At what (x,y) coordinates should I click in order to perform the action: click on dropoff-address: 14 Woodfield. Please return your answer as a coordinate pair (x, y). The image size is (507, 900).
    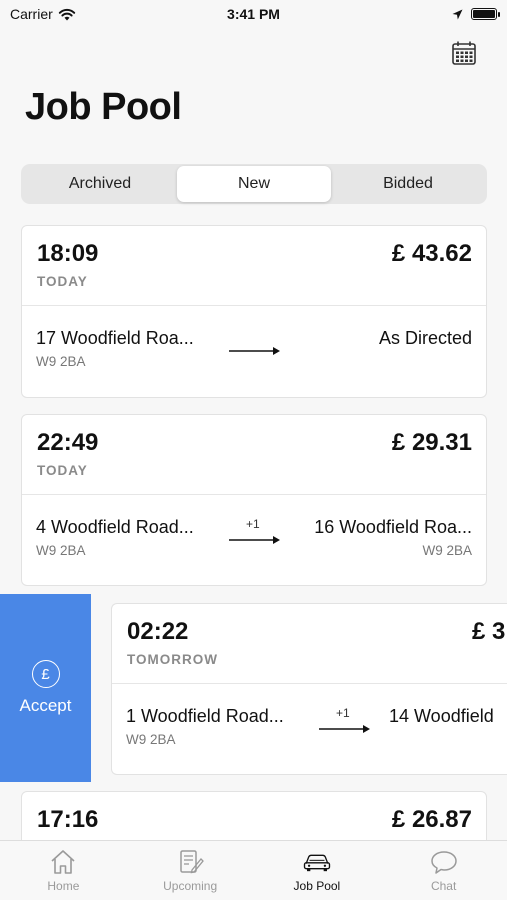
    Looking at the image, I should click on (441, 716).